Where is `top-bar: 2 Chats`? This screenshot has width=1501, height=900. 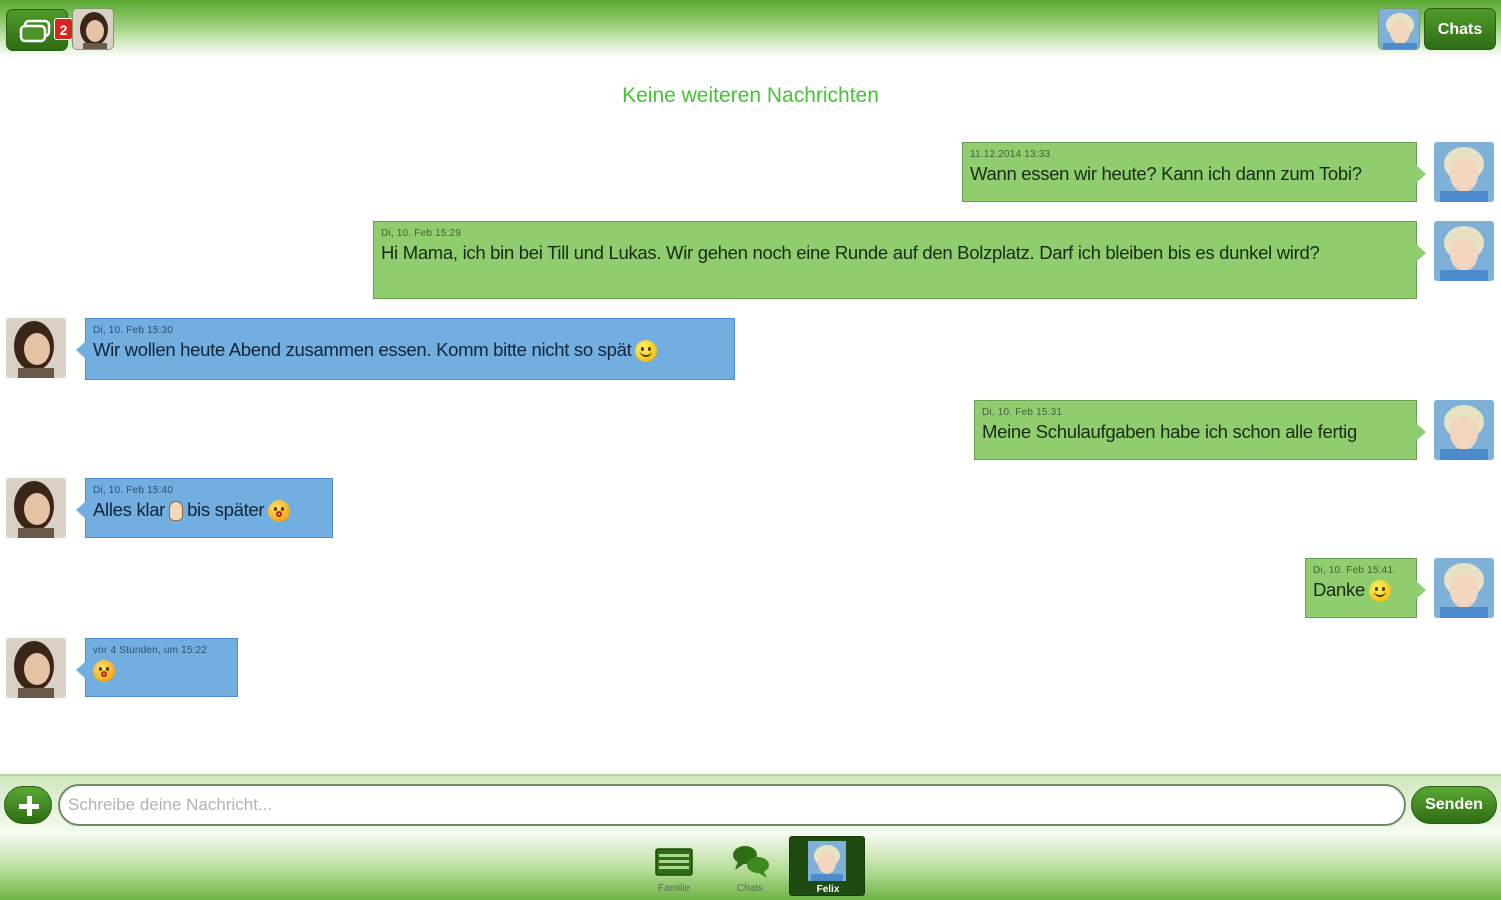 top-bar: 2 Chats is located at coordinates (750, 29).